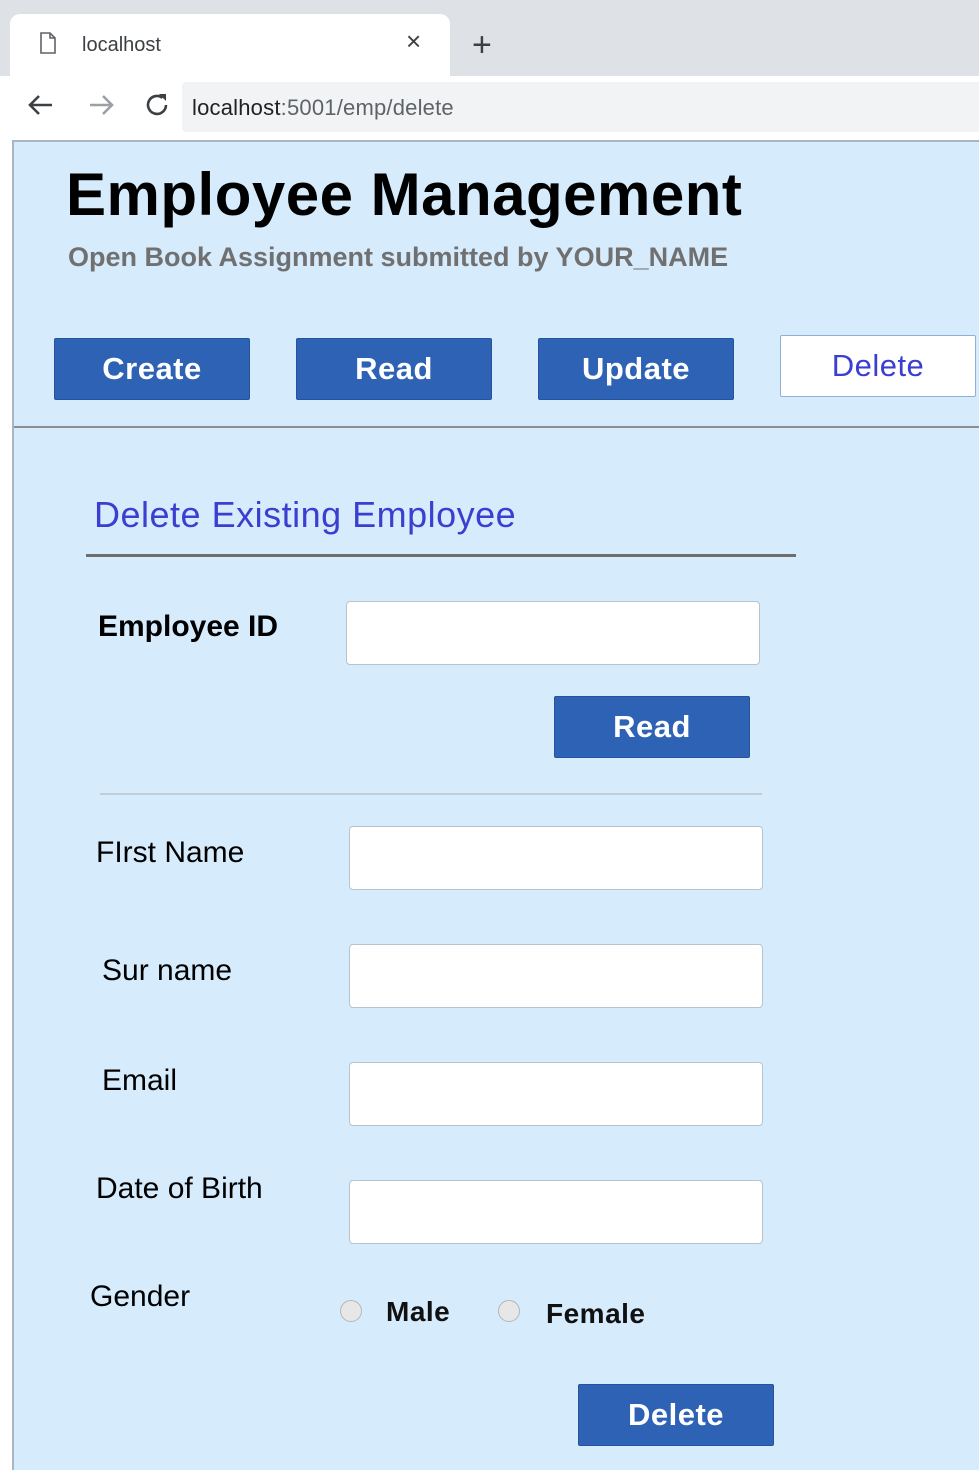 The height and width of the screenshot is (1470, 979). I want to click on gender-label: Gender, so click(140, 1296).